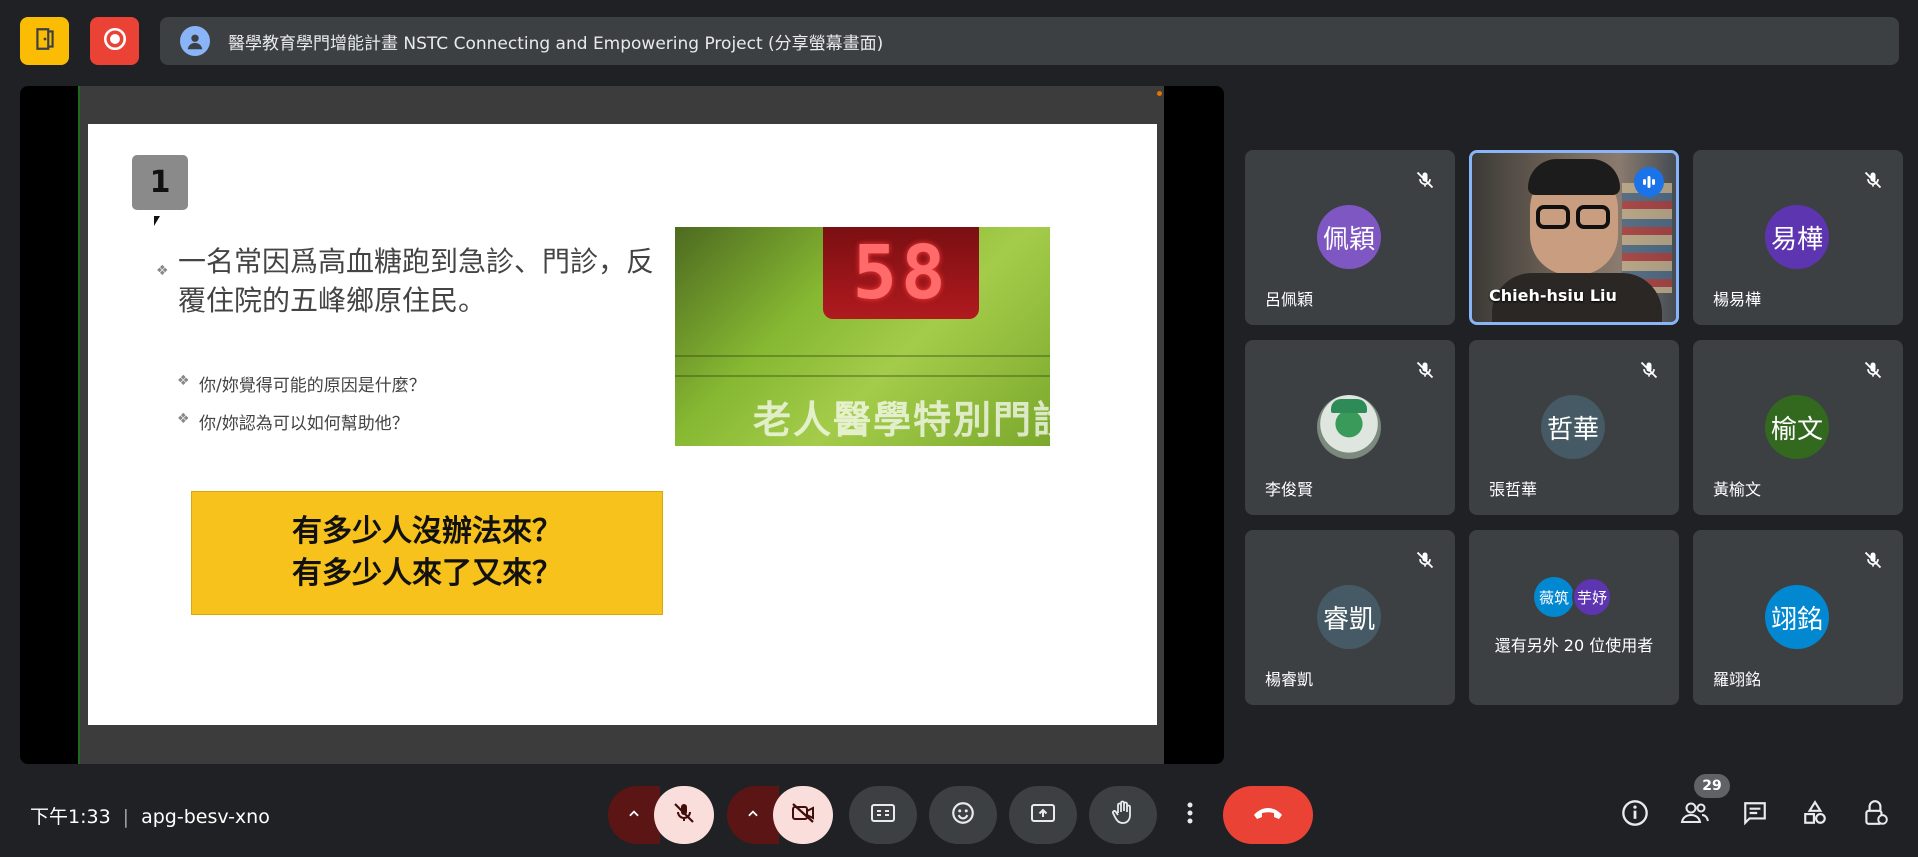  I want to click on more-vert-icon, so click(1190, 815).